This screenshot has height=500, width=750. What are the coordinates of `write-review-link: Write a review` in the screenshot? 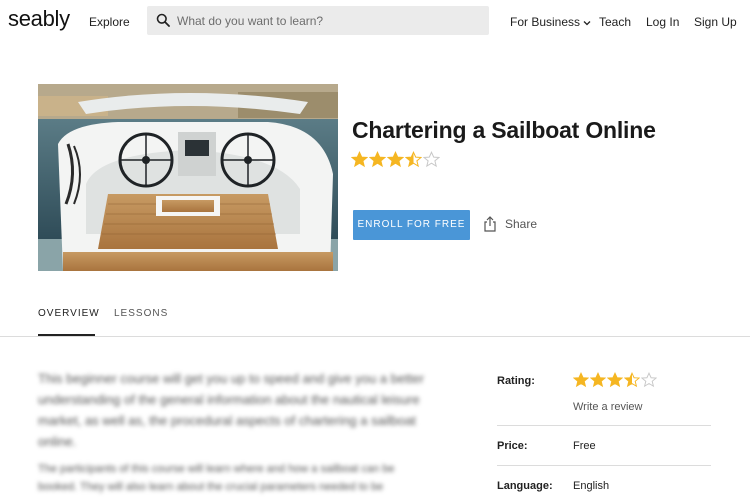 It's located at (607, 407).